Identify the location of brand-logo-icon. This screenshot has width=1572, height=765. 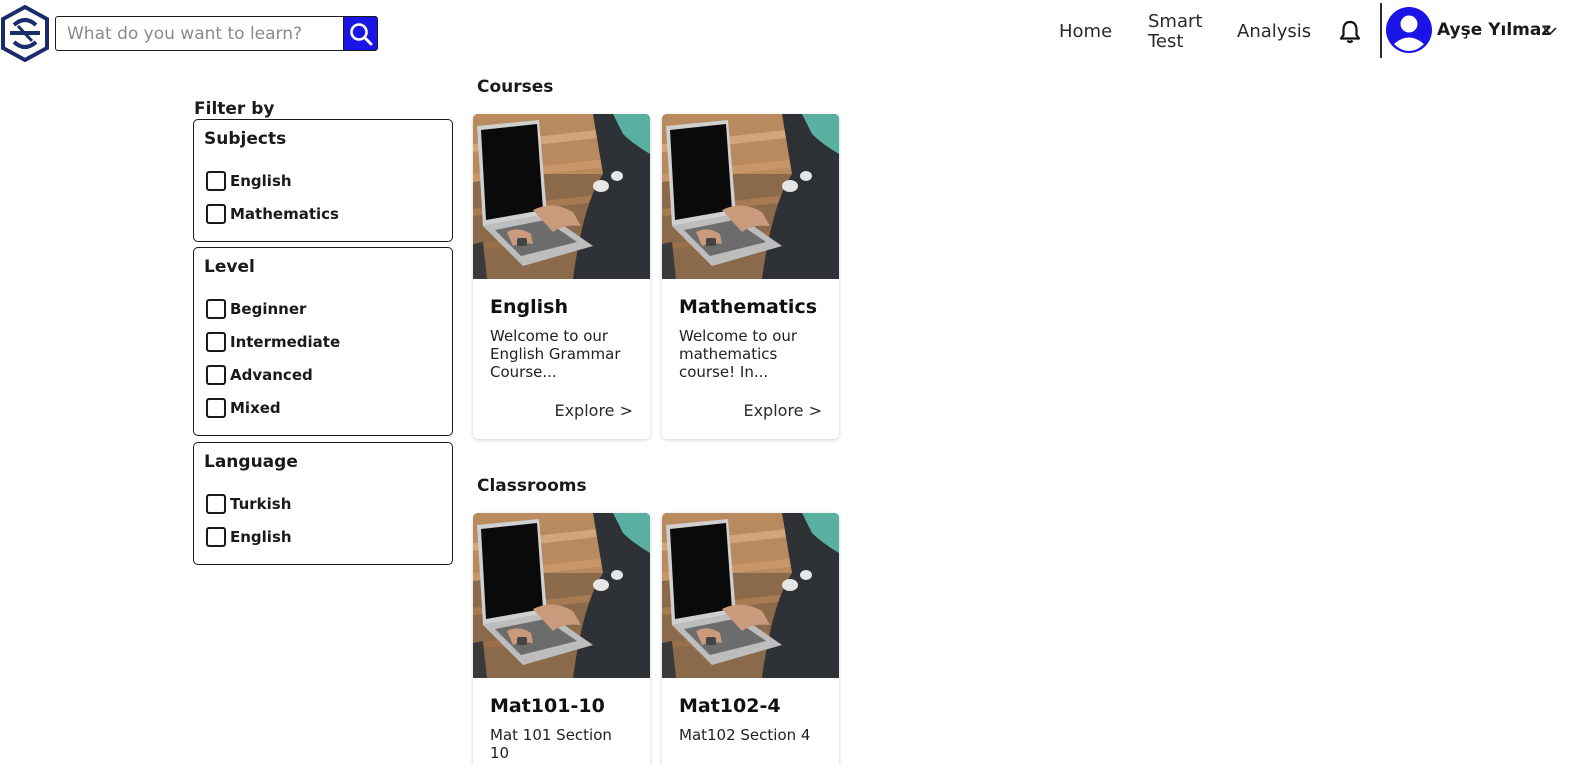
(25, 33).